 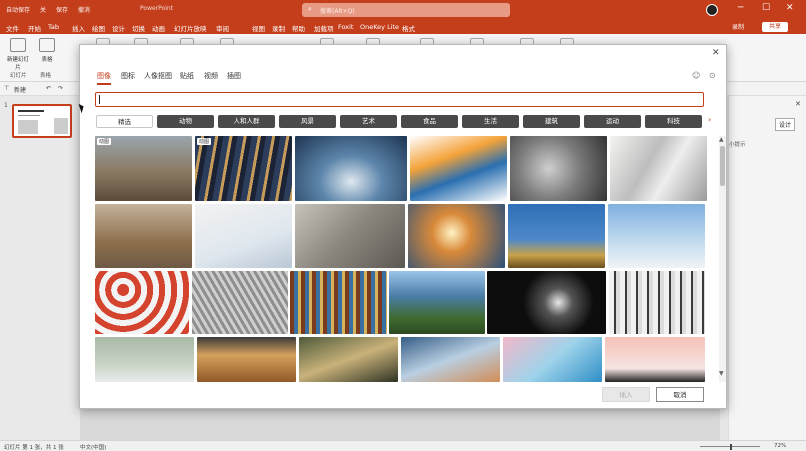 What do you see at coordinates (104, 78) in the screenshot?
I see `tab-images: 图像` at bounding box center [104, 78].